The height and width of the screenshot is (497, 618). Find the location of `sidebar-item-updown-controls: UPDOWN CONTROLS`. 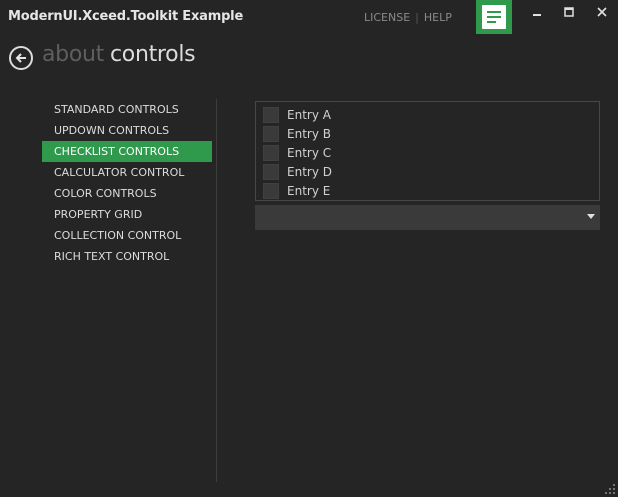

sidebar-item-updown-controls: UPDOWN CONTROLS is located at coordinates (127, 130).